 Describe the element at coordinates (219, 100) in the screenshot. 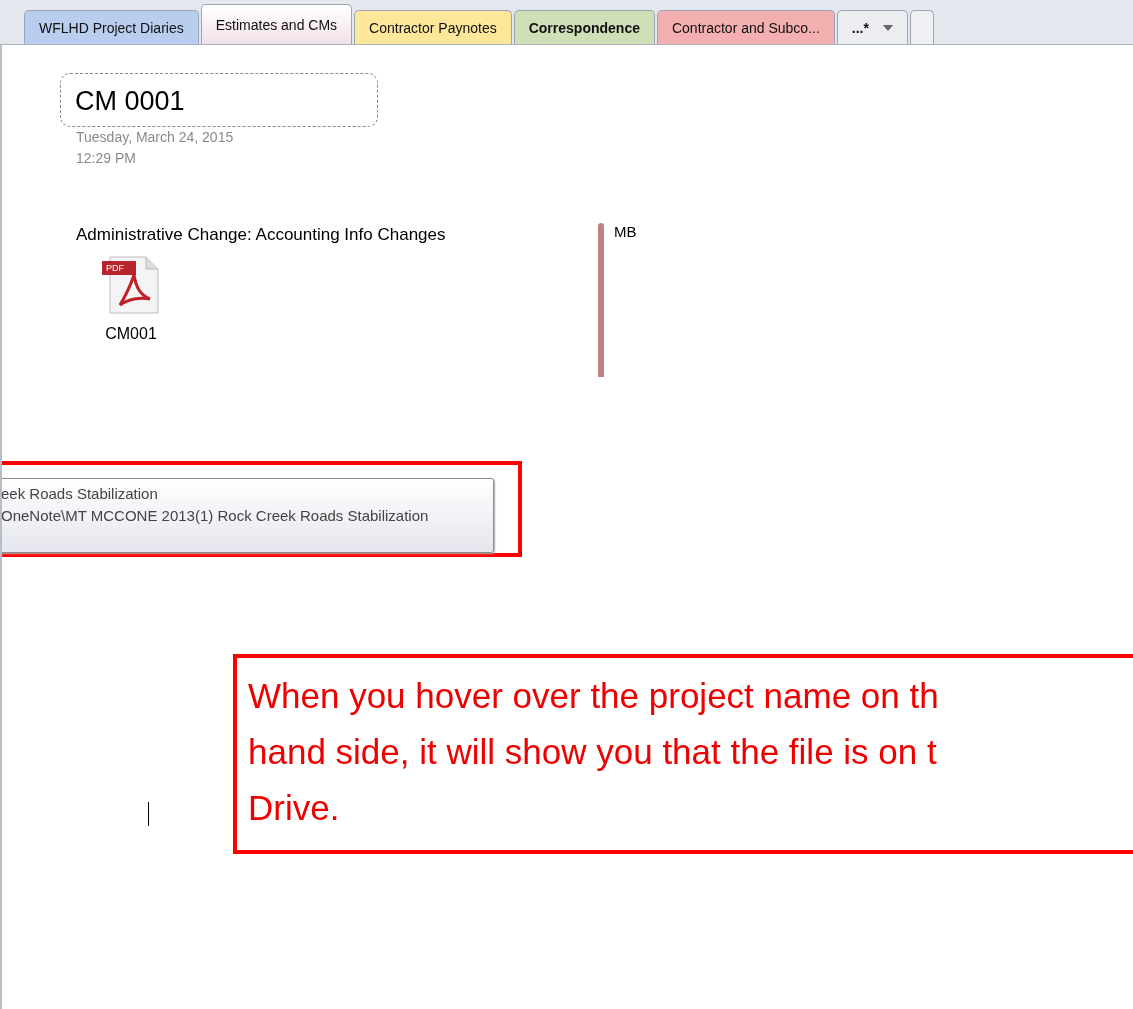

I see `page-title: CM 0001` at that location.